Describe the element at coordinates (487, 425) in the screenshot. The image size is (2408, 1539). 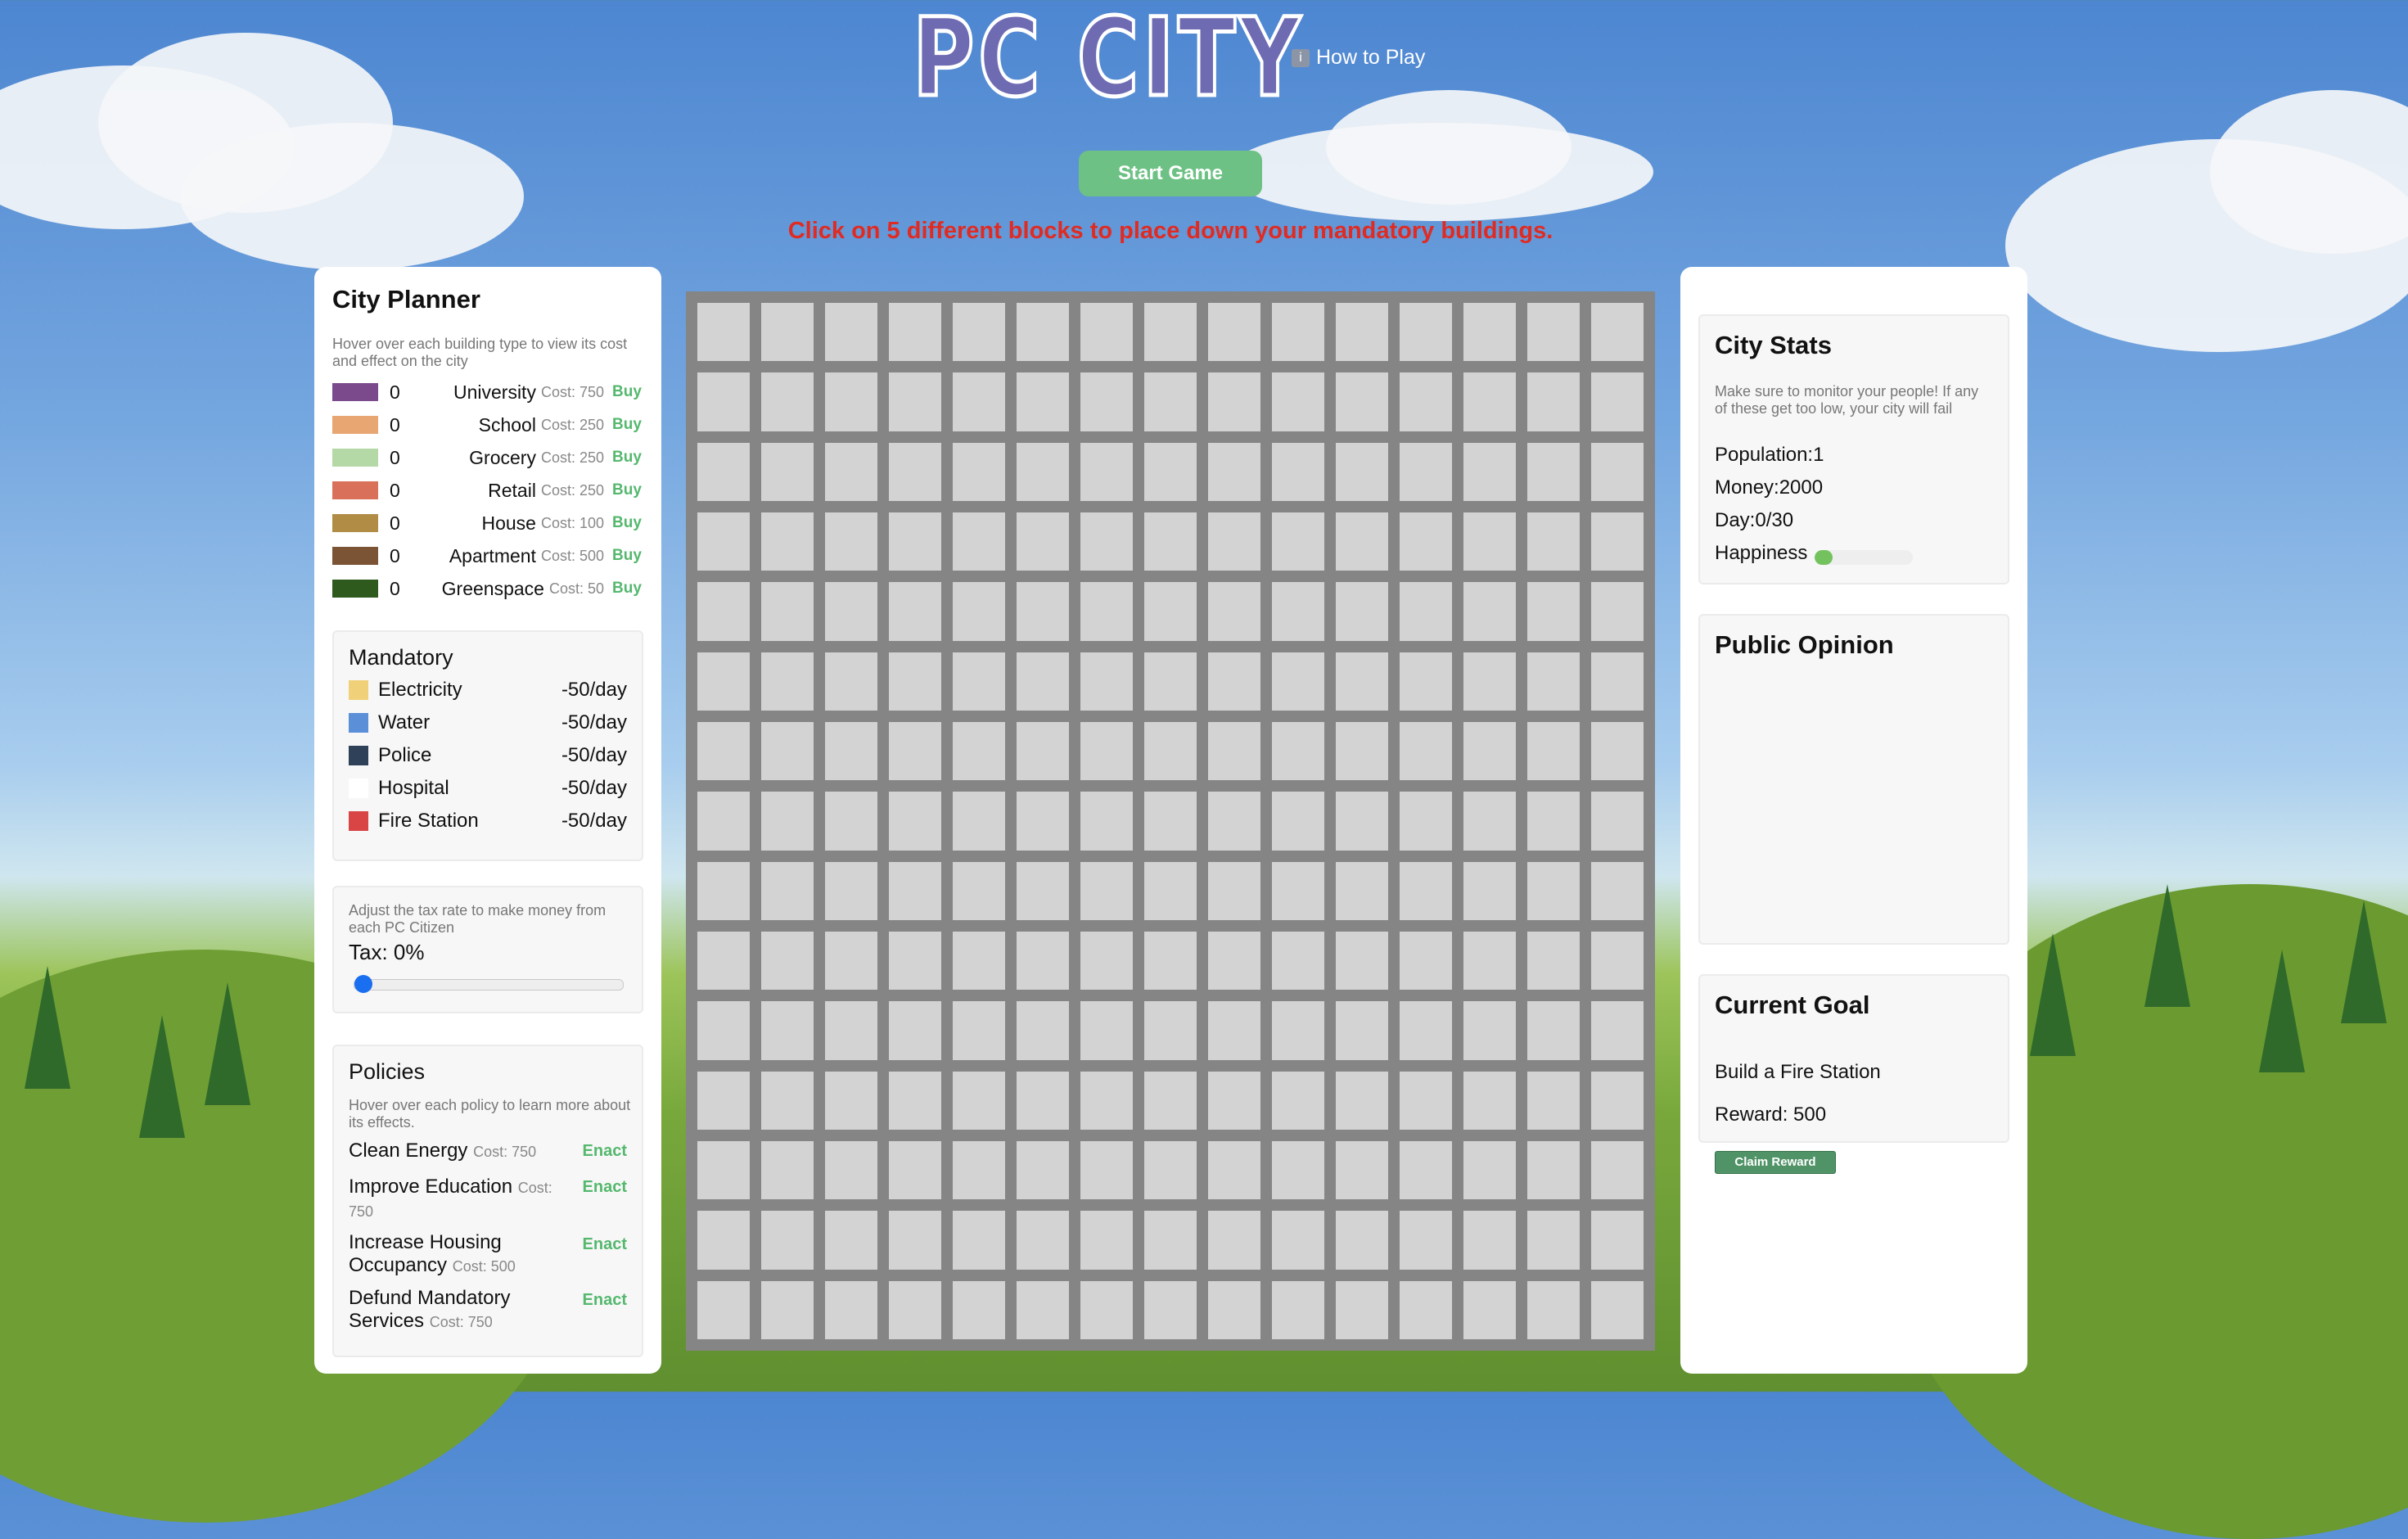
I see `building-row: 0 School Cost: 250 Buy` at that location.